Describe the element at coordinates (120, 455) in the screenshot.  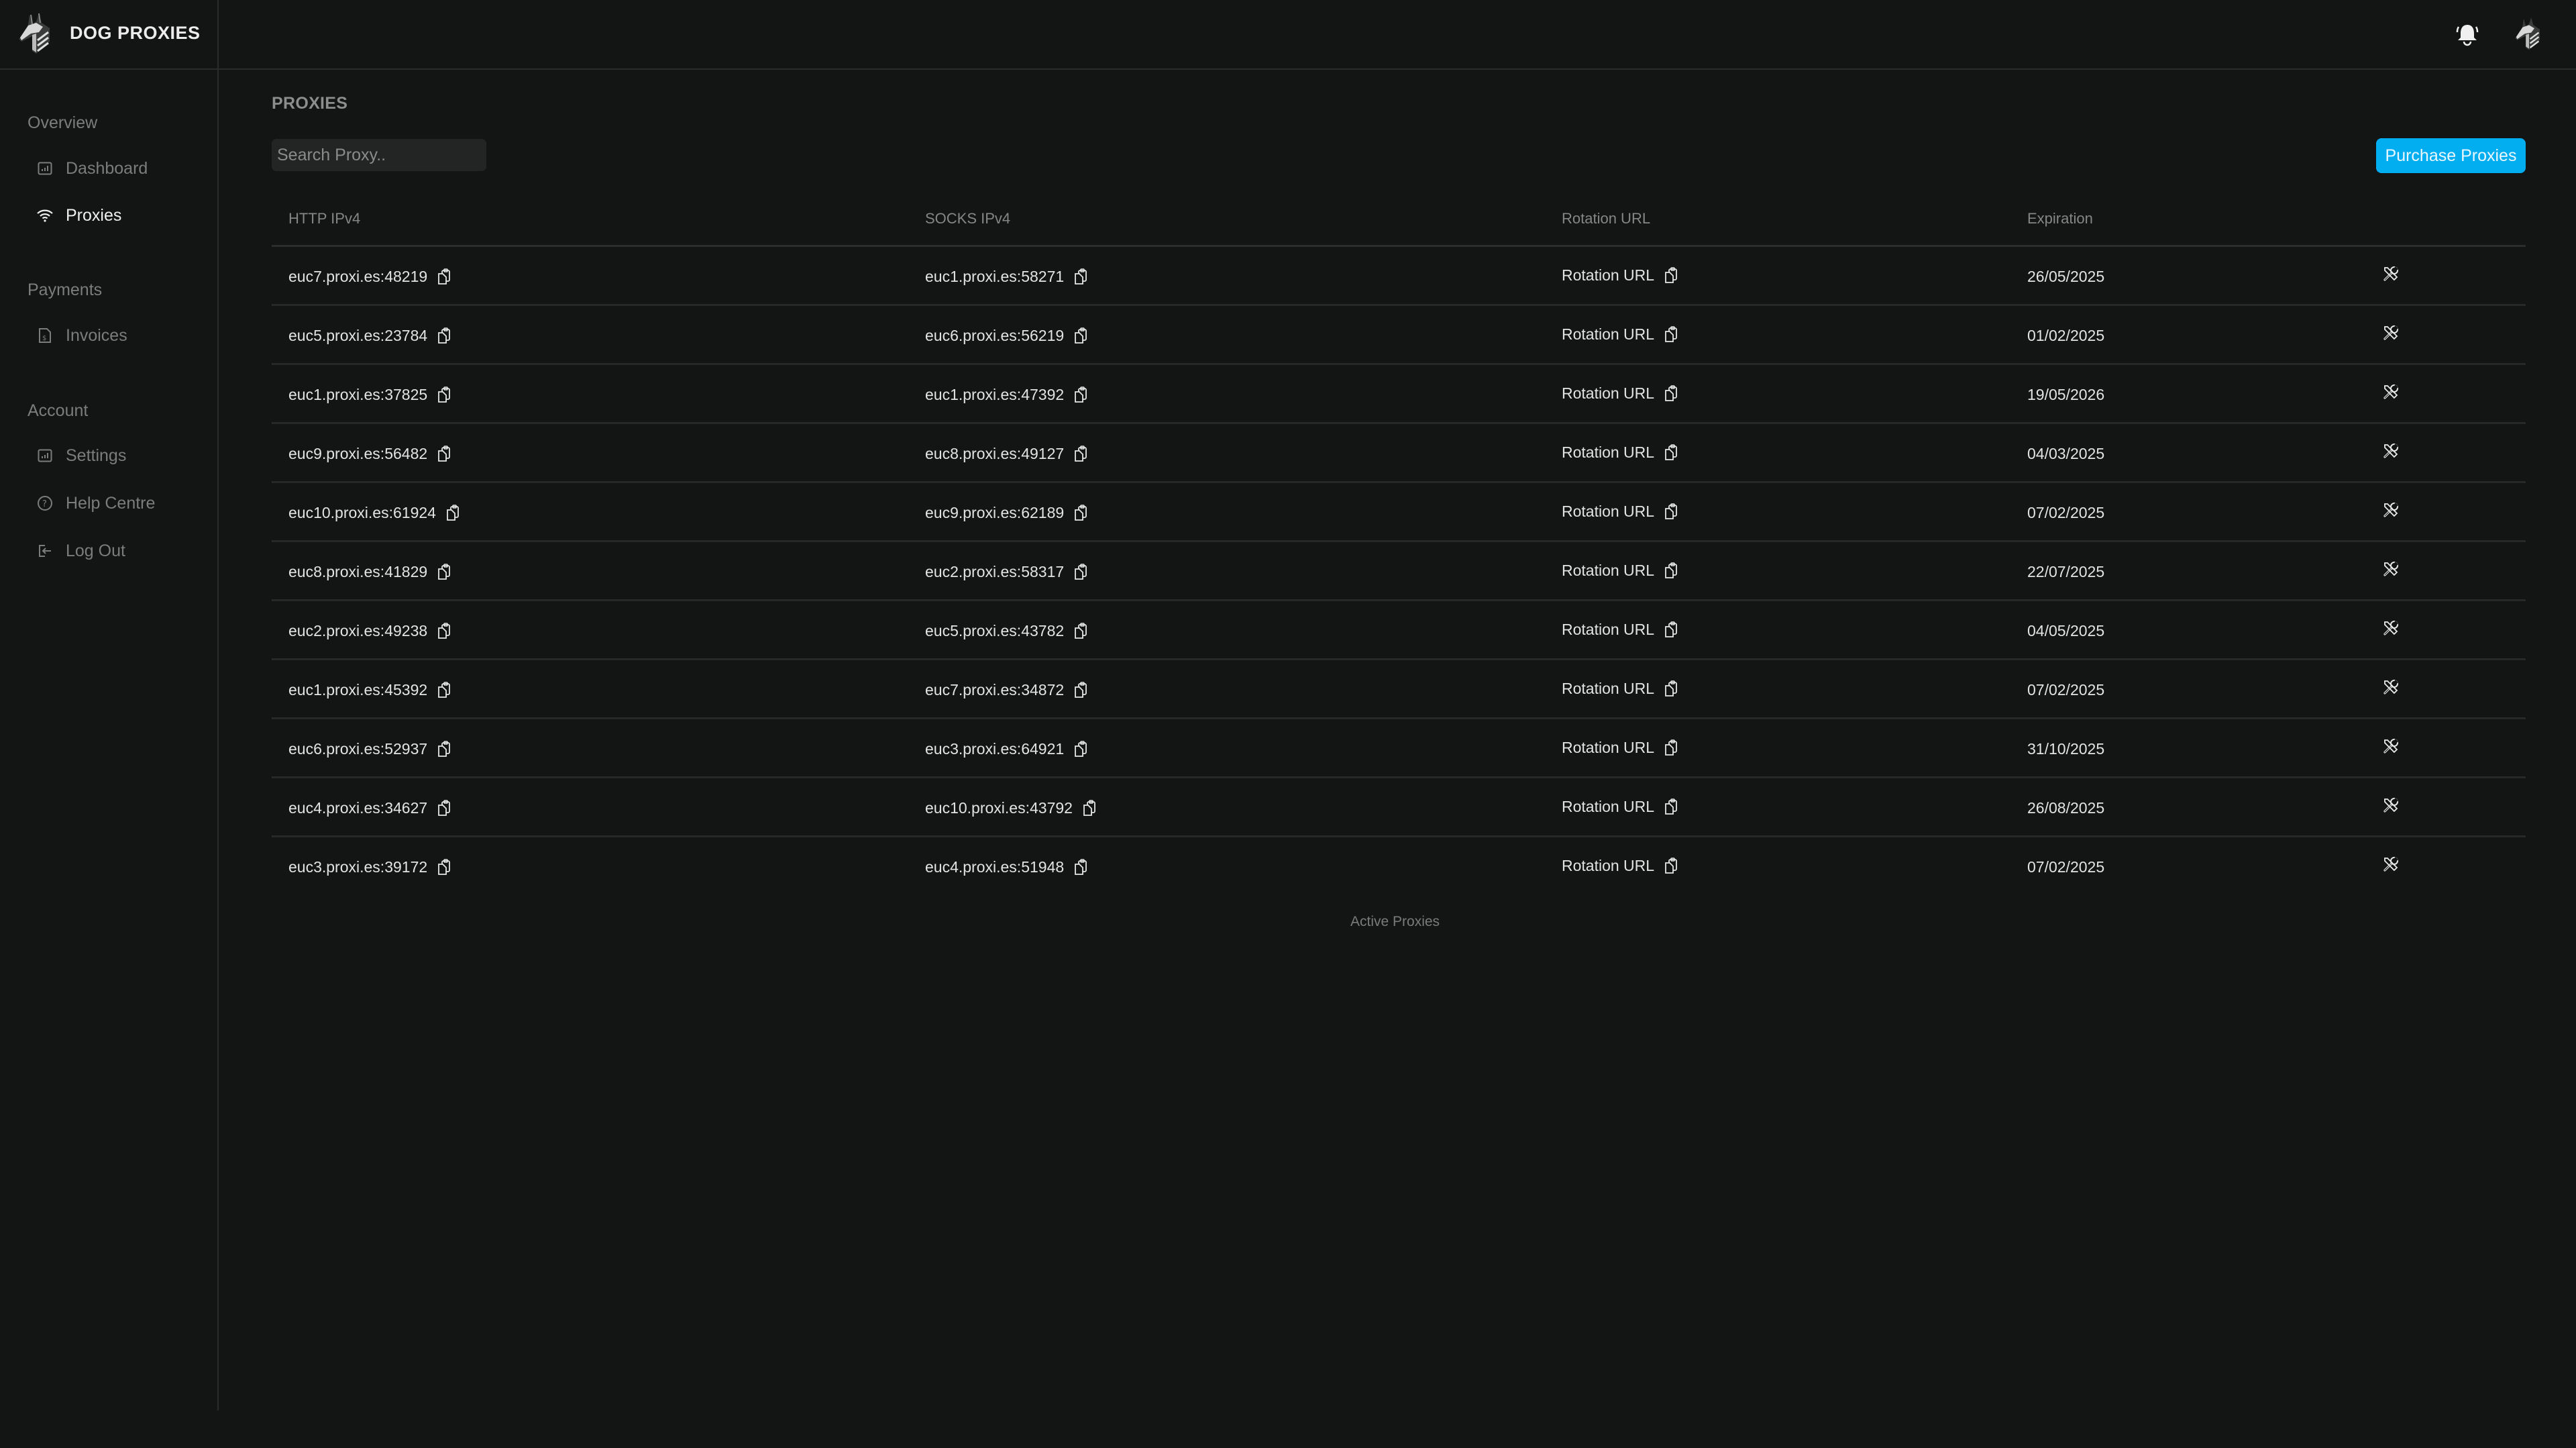
I see `sidebar-item-settings: Settings` at that location.